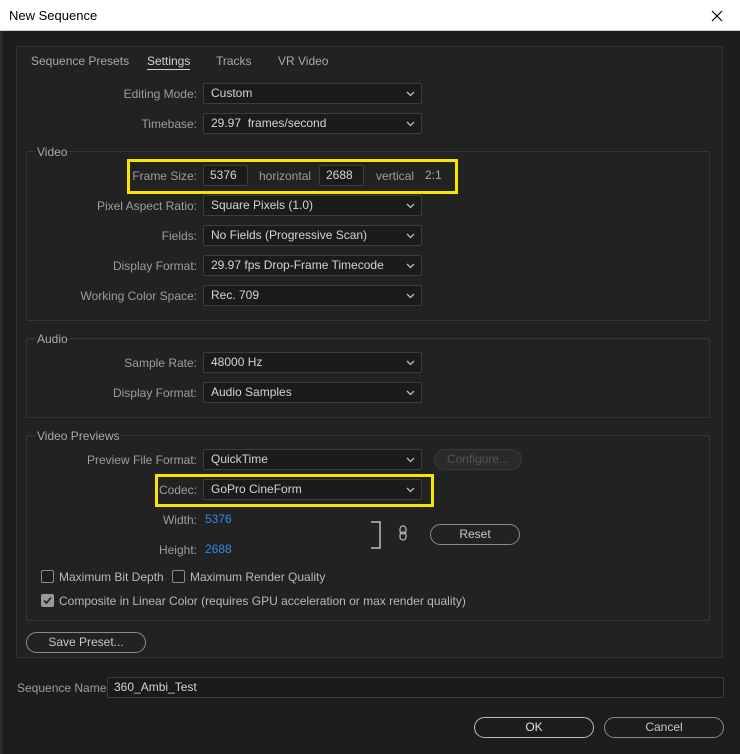 Image resolution: width=740 pixels, height=754 pixels. I want to click on working-color-space-value: Rec. 709, so click(235, 295).